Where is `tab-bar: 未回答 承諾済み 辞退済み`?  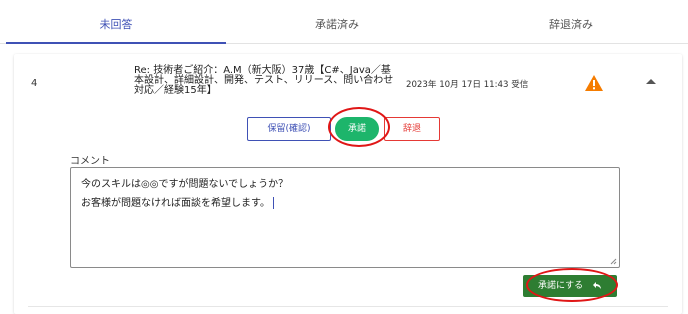 tab-bar: 未回答 承諾済み 辞退済み is located at coordinates (344, 22).